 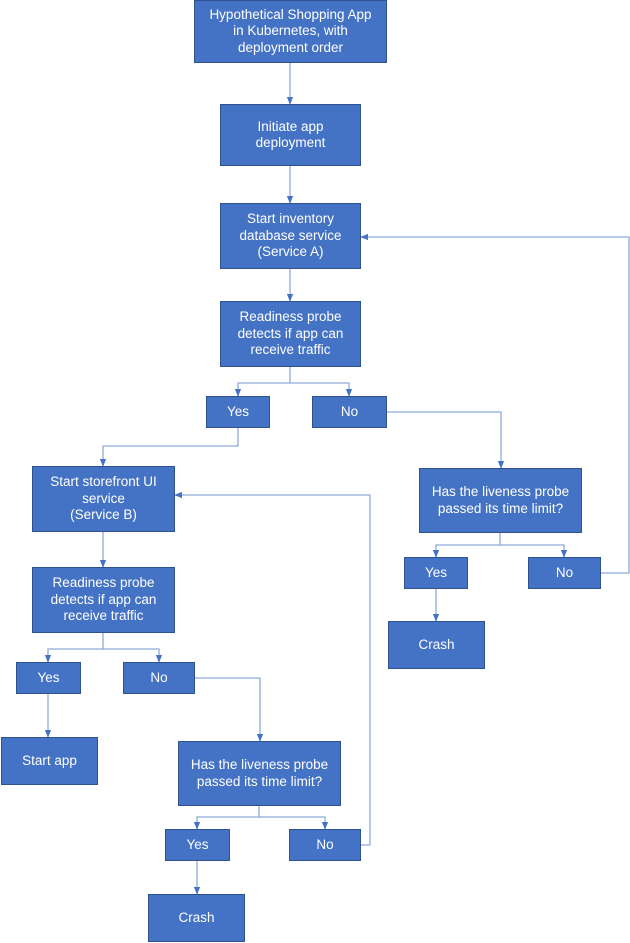 What do you see at coordinates (321, 389) in the screenshot?
I see `edge-readiness-a-split-no` at bounding box center [321, 389].